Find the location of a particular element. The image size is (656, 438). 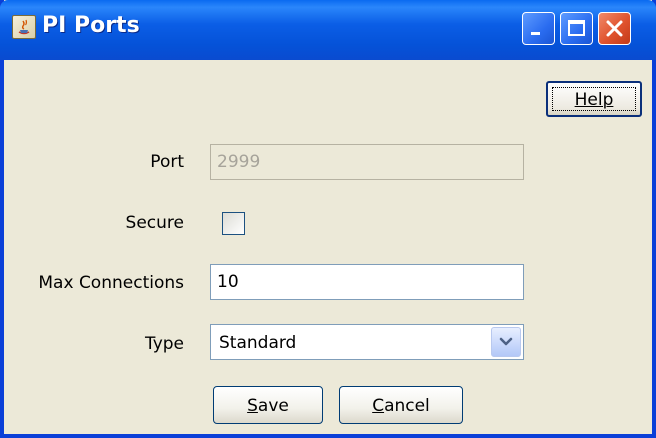

maximize-icon is located at coordinates (576, 28).